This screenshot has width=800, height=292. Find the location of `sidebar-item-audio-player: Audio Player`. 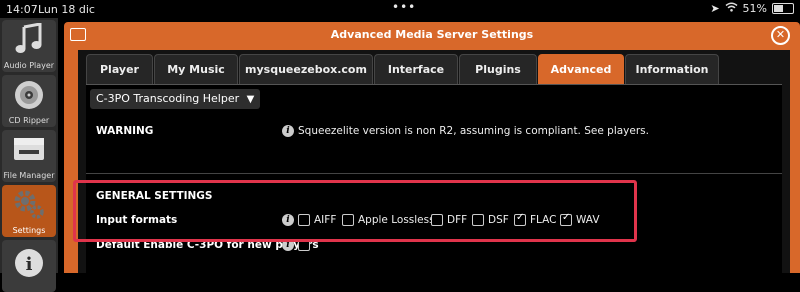

sidebar-item-audio-player: Audio Player is located at coordinates (29, 46).